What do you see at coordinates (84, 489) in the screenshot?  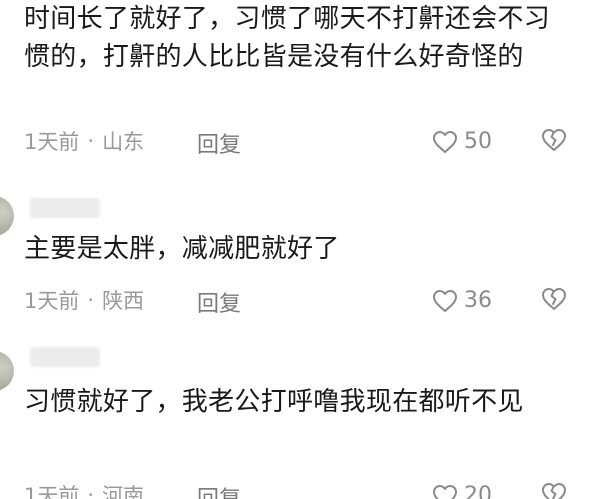 I see `comment-meta: 1天前 · 河南` at bounding box center [84, 489].